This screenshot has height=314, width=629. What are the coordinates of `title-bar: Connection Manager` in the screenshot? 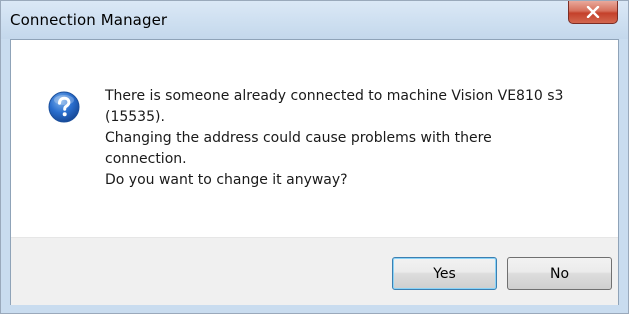 It's located at (314, 20).